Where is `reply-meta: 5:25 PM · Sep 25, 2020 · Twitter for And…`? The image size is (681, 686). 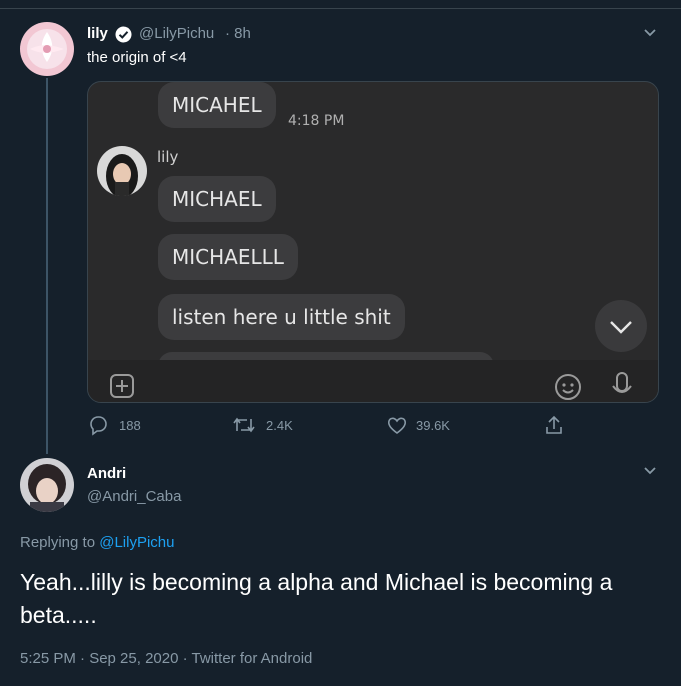
reply-meta: 5:25 PM · Sep 25, 2020 · Twitter for And… is located at coordinates (166, 658).